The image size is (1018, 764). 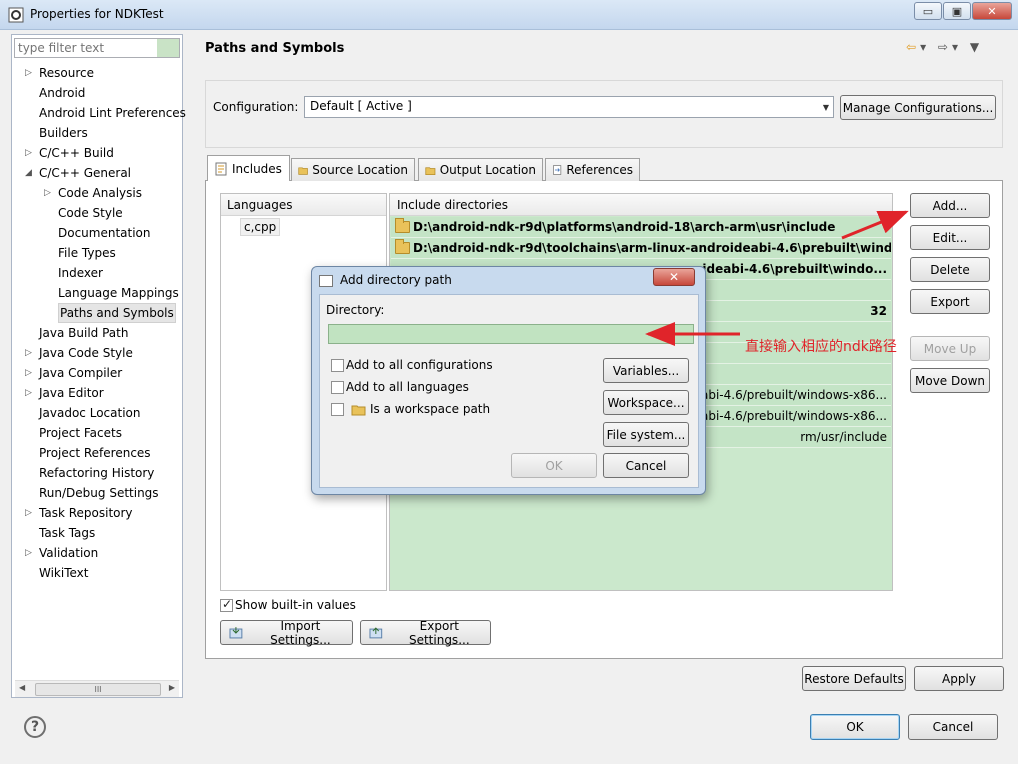 What do you see at coordinates (303, 205) in the screenshot?
I see `languages-header: Languages` at bounding box center [303, 205].